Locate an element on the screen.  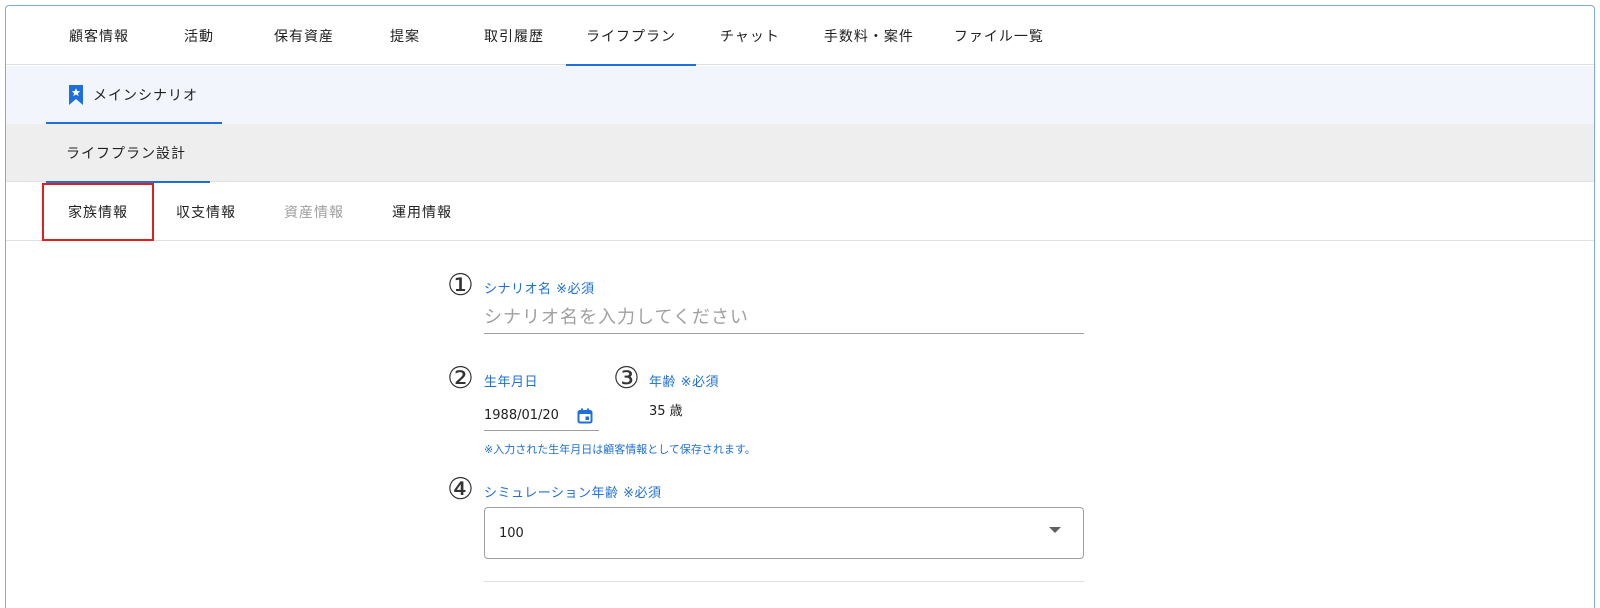
age-label: 年齢 ※必須 is located at coordinates (684, 382).